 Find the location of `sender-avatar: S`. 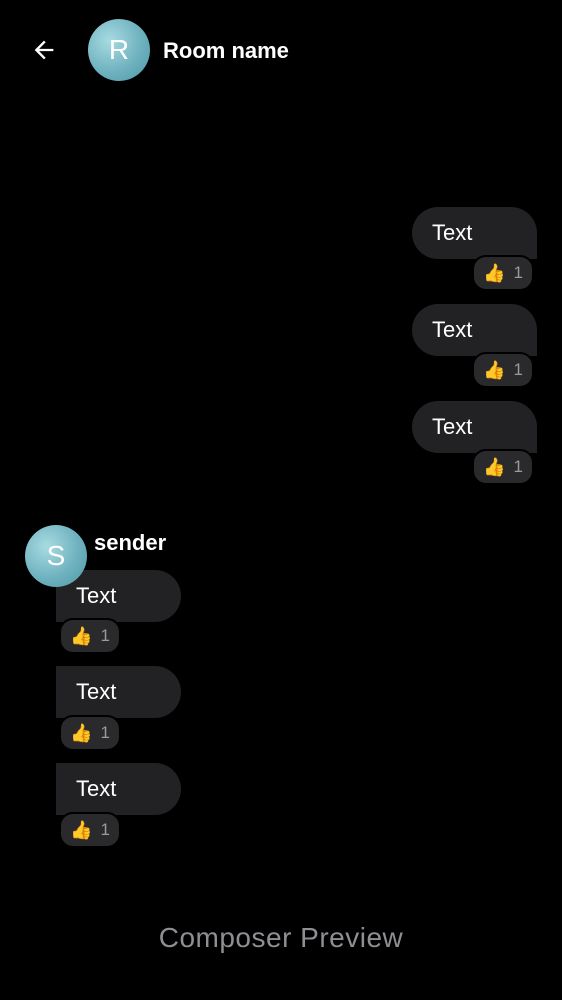

sender-avatar: S is located at coordinates (56, 556).